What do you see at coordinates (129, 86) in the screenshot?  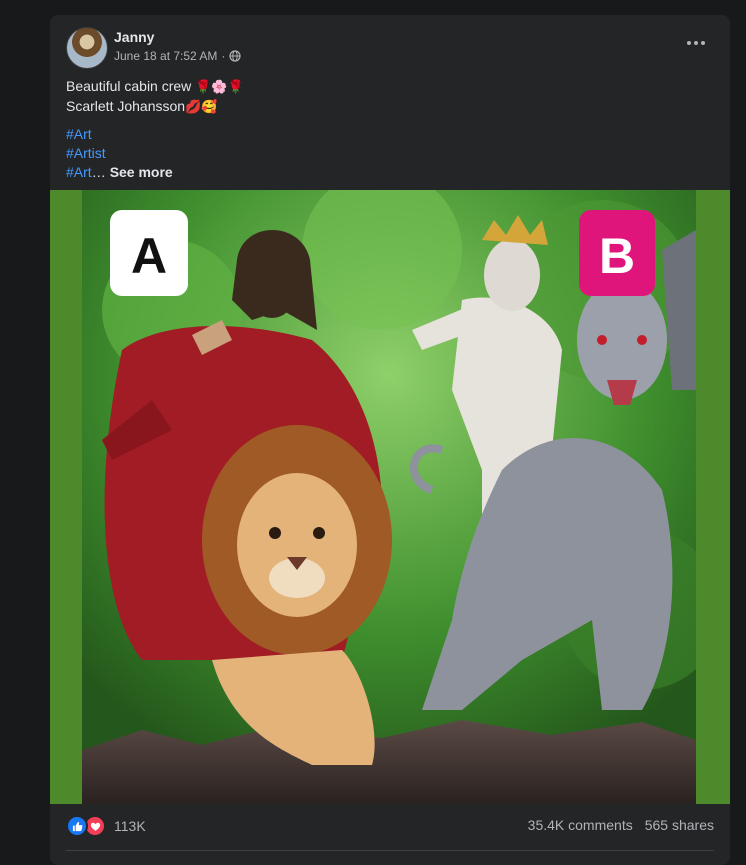 I see `post-caption: Beautiful cabin crew` at bounding box center [129, 86].